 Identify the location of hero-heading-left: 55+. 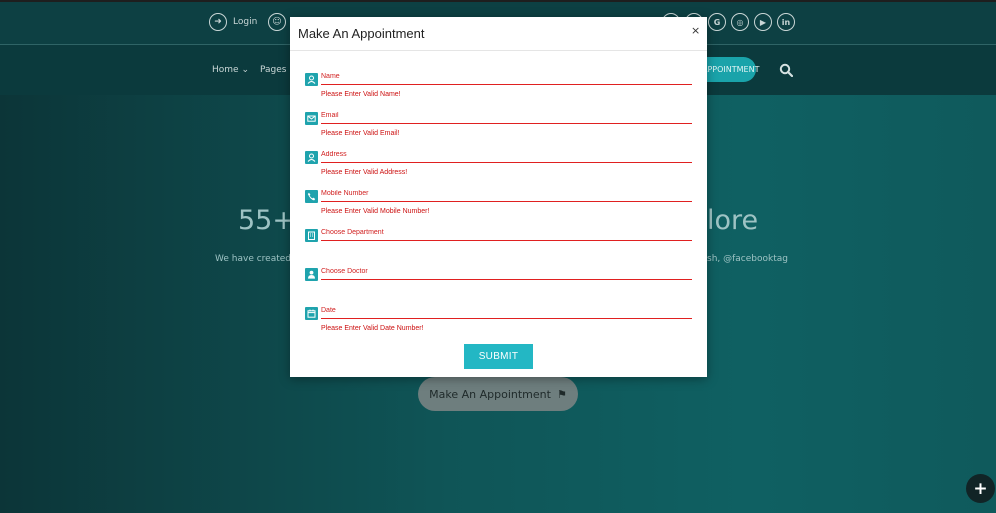
(266, 220).